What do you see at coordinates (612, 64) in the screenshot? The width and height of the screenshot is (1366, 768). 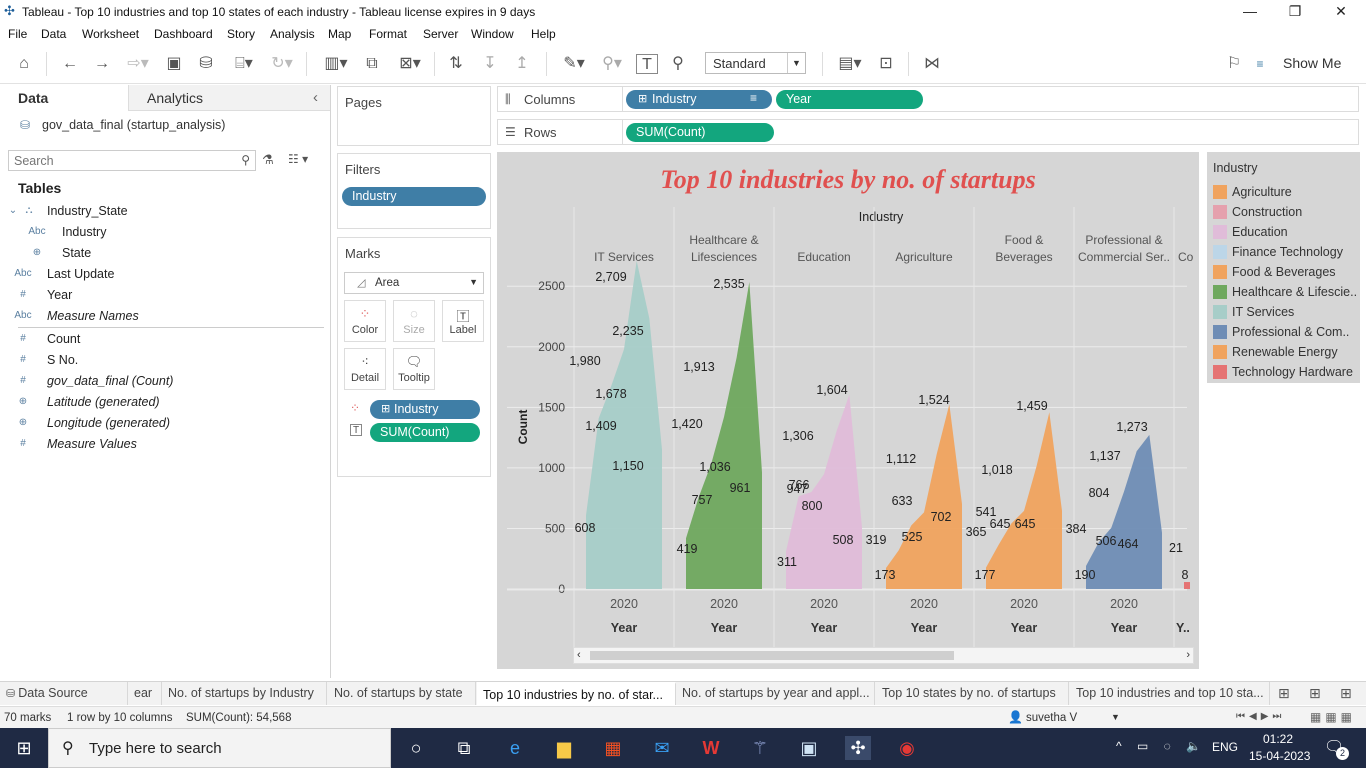 I see `group-icon: ⚲▾` at bounding box center [612, 64].